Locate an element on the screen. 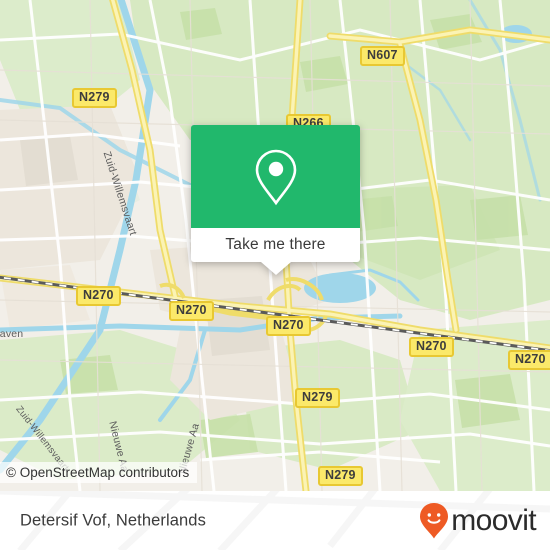 This screenshot has width=550, height=550. map-label: Haven is located at coordinates (12, 334).